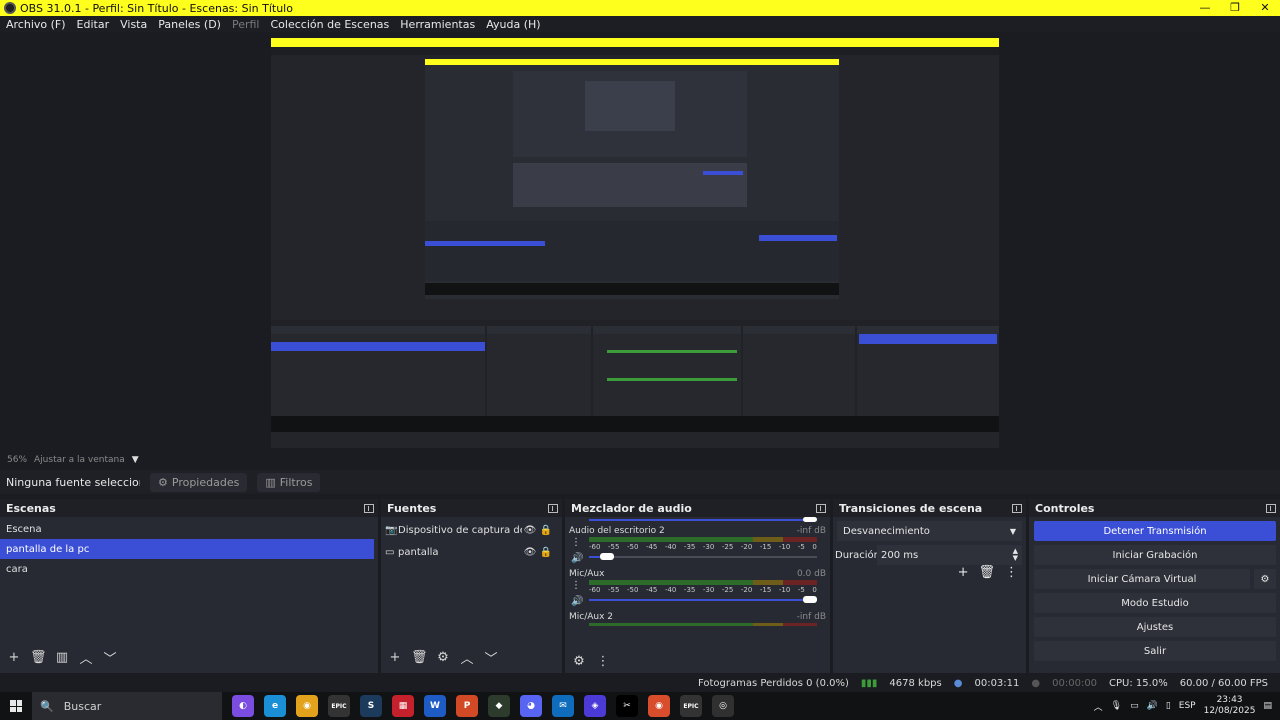 This screenshot has height=720, width=1280. Describe the element at coordinates (1187, 706) in the screenshot. I see `language-indicator: ESP` at that location.